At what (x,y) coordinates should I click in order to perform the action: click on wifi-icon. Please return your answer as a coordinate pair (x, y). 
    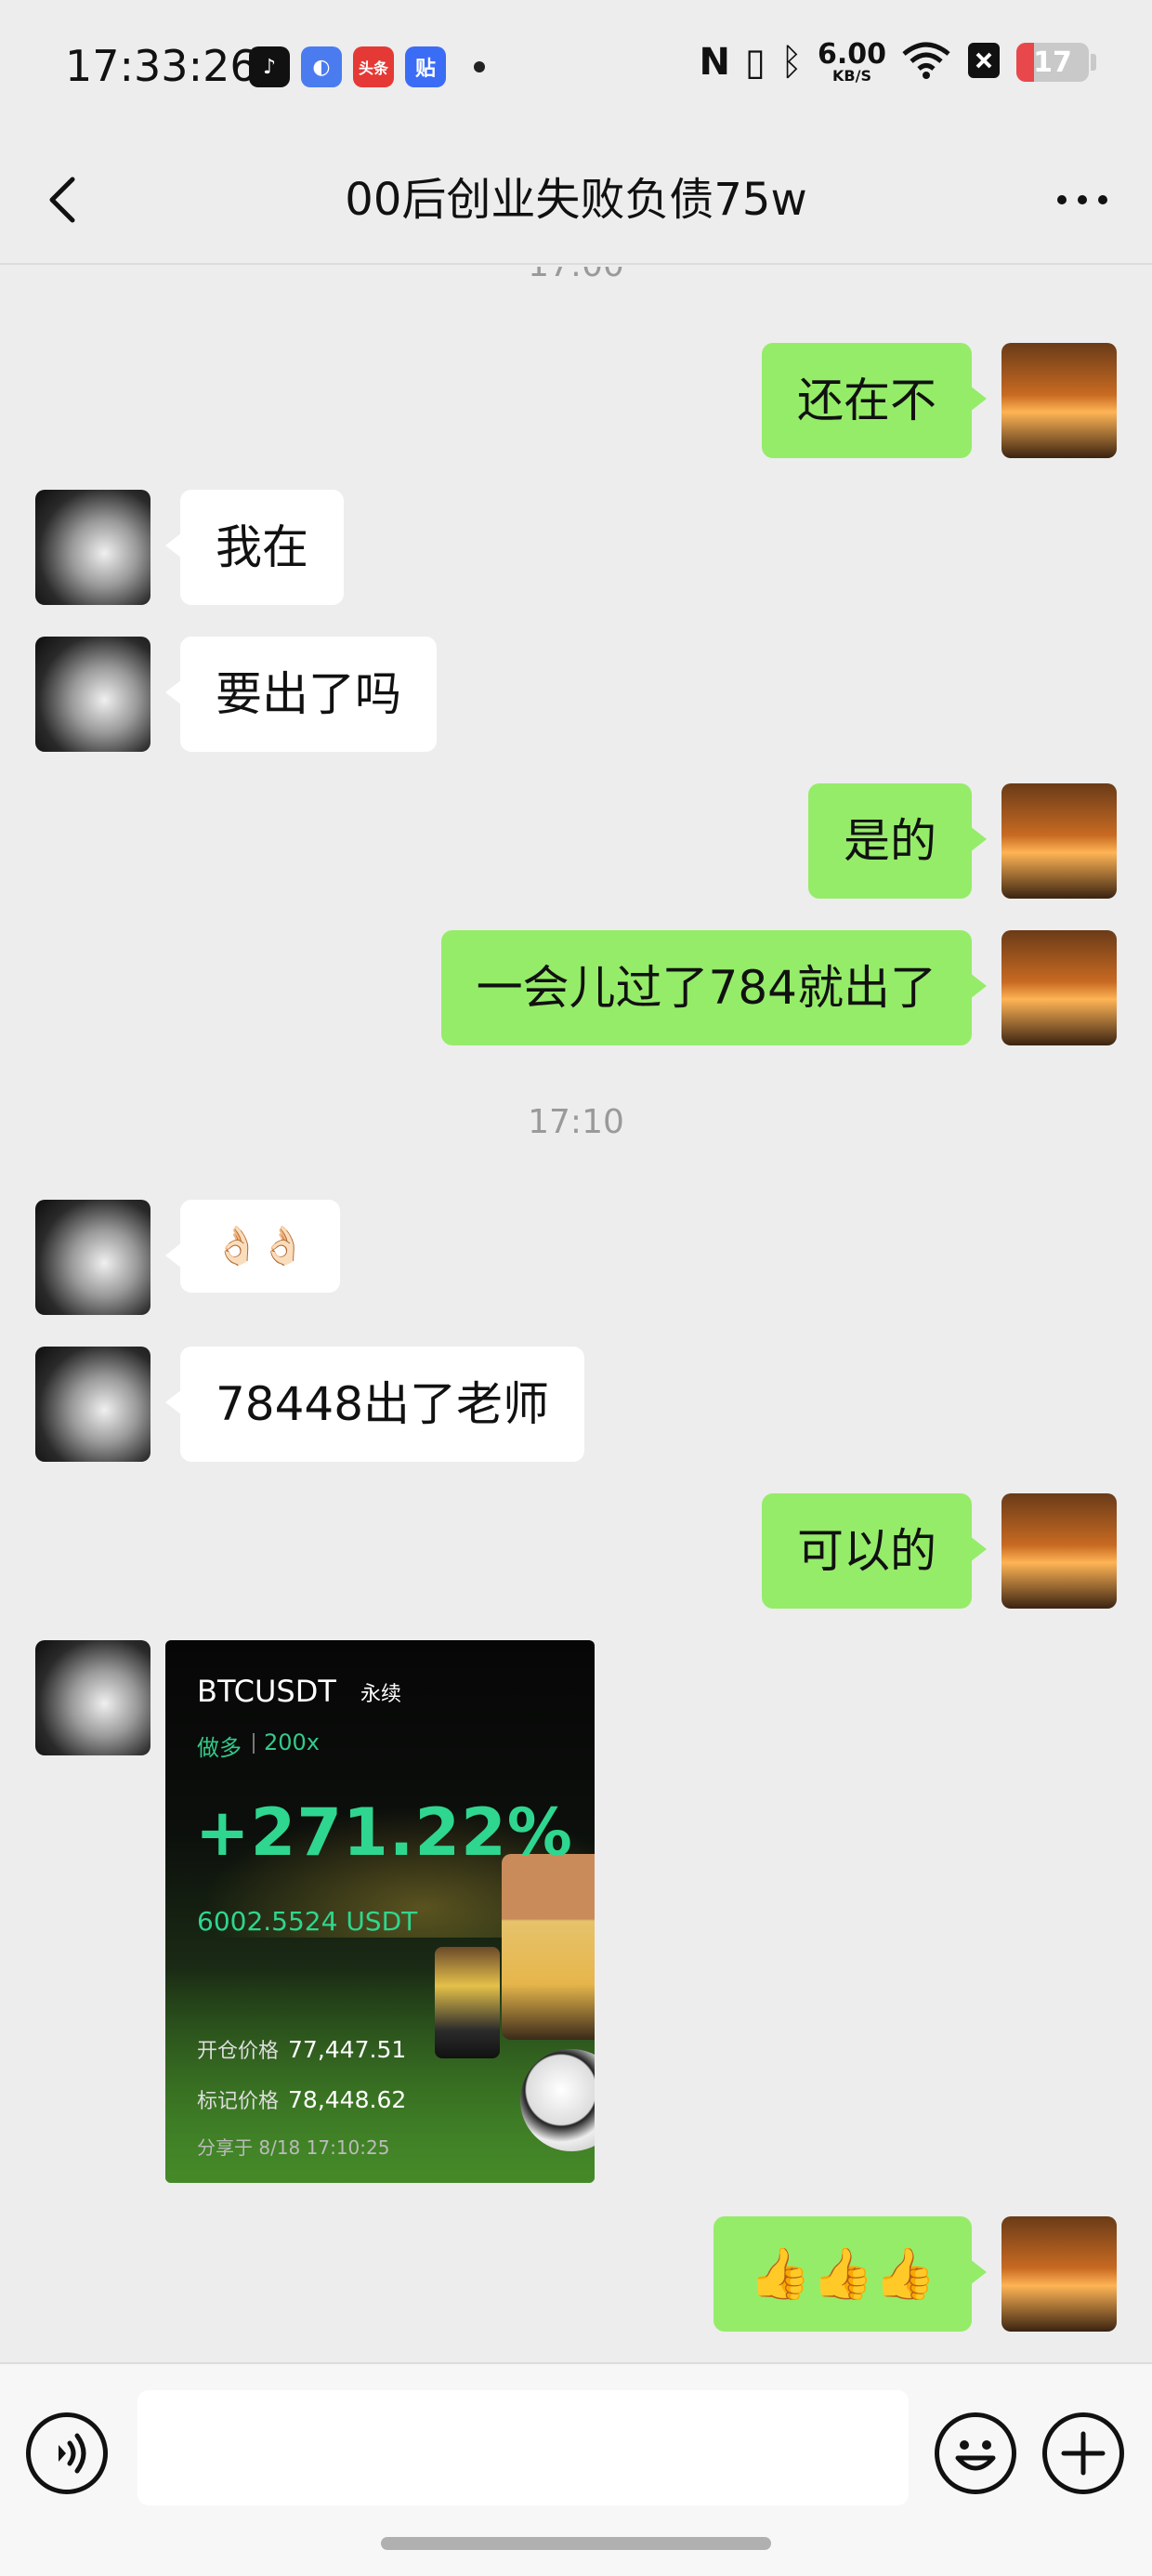
    Looking at the image, I should click on (926, 62).